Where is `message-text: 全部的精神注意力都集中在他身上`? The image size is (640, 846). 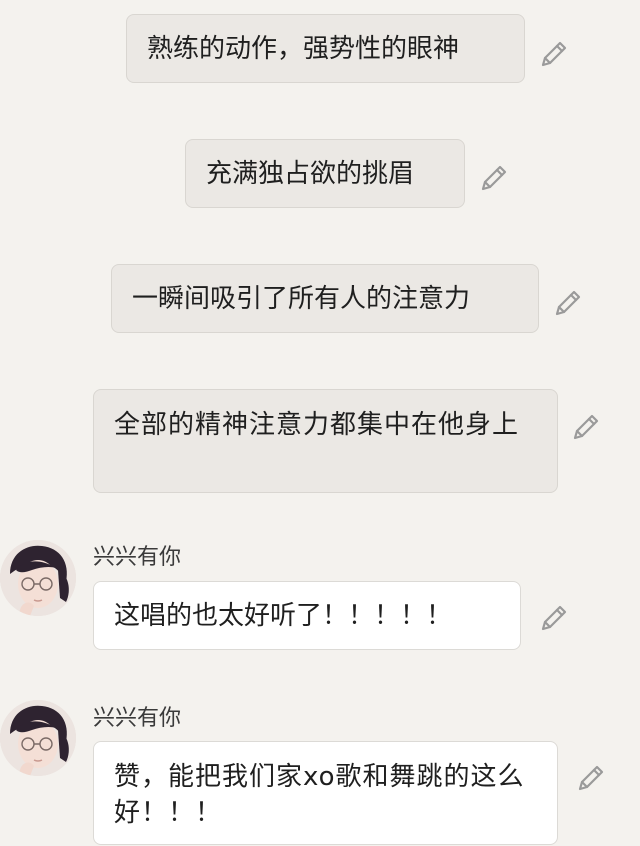 message-text: 全部的精神注意力都集中在他身上 is located at coordinates (317, 425).